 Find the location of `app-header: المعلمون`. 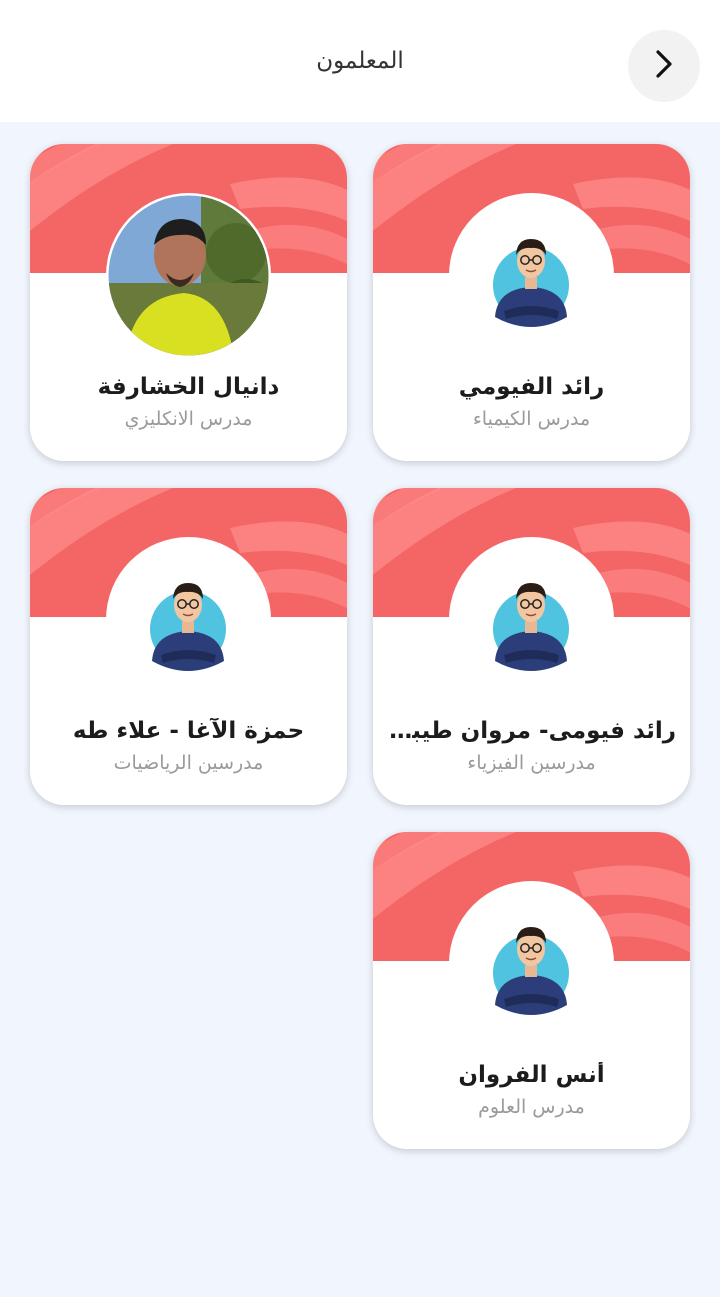

app-header: المعلمون is located at coordinates (360, 61).